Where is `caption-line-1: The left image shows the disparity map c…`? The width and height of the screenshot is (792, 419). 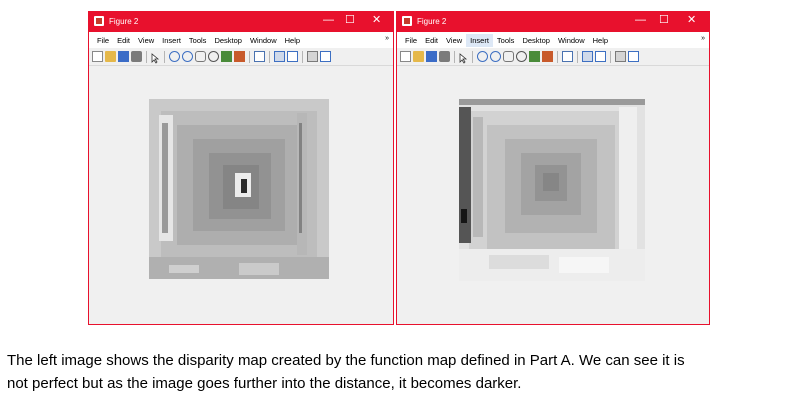 caption-line-1: The left image shows the disparity map c… is located at coordinates (346, 360).